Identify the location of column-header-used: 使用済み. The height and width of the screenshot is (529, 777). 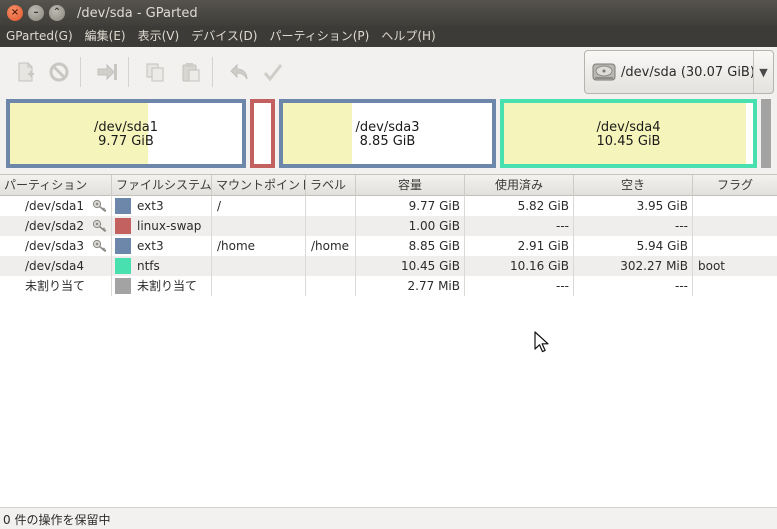
(519, 185).